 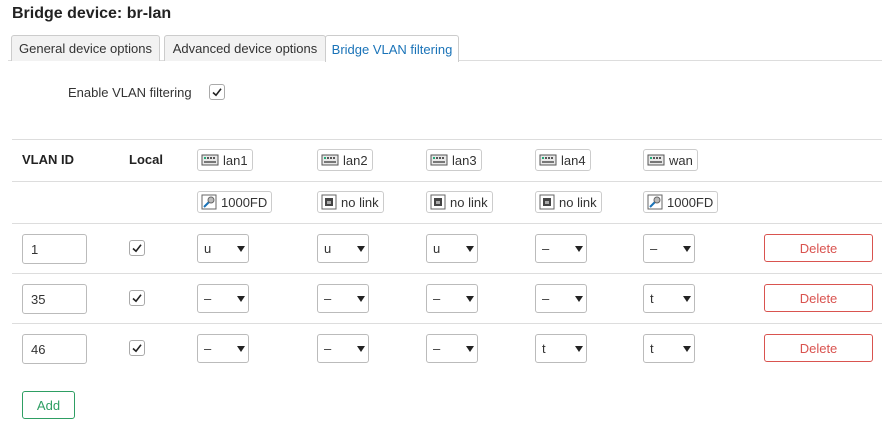 What do you see at coordinates (561, 348) in the screenshot?
I see `port-membership-select-lan4: t` at bounding box center [561, 348].